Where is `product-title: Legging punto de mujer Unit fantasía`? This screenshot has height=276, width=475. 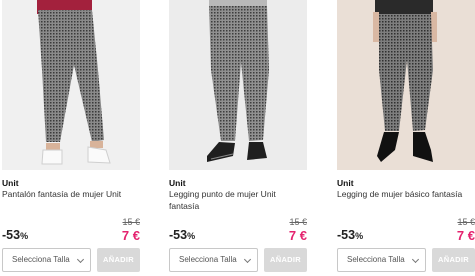 product-title: Legging punto de mujer Unit fantasía is located at coordinates (237, 200).